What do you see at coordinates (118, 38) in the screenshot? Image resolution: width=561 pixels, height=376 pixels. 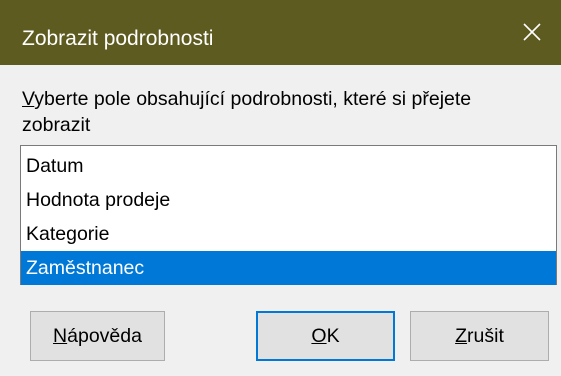 I see `dialog-title: Zobrazit podrobnosti` at bounding box center [118, 38].